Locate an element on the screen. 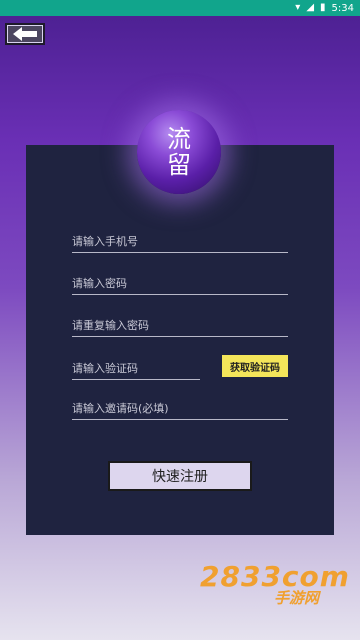  logo-char-1: 流 is located at coordinates (179, 139).